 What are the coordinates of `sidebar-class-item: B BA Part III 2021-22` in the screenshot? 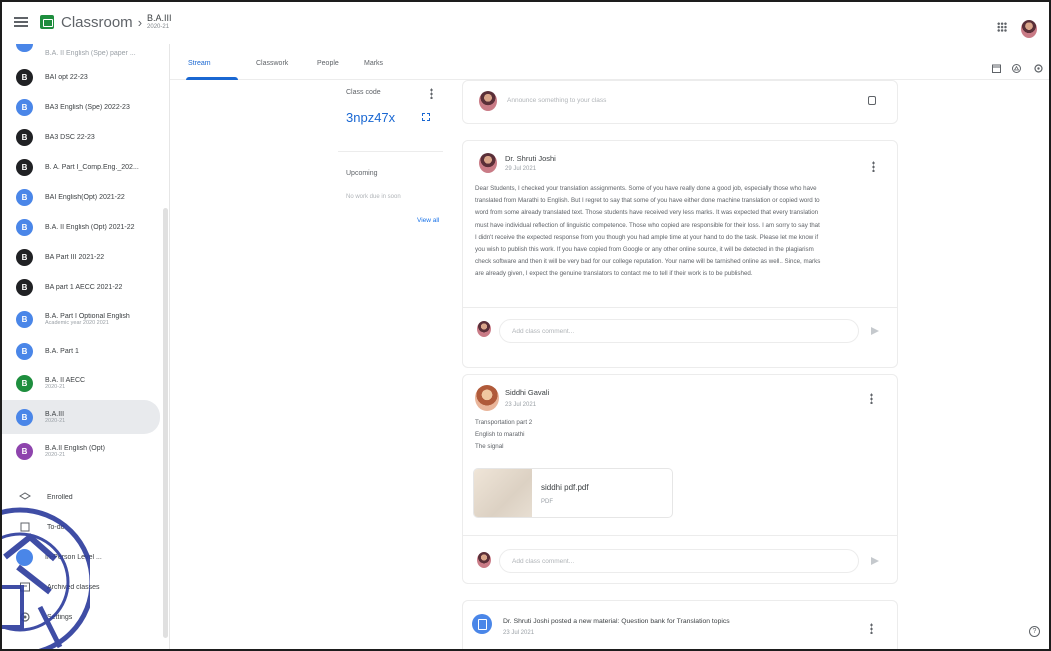 It's located at (84, 257).